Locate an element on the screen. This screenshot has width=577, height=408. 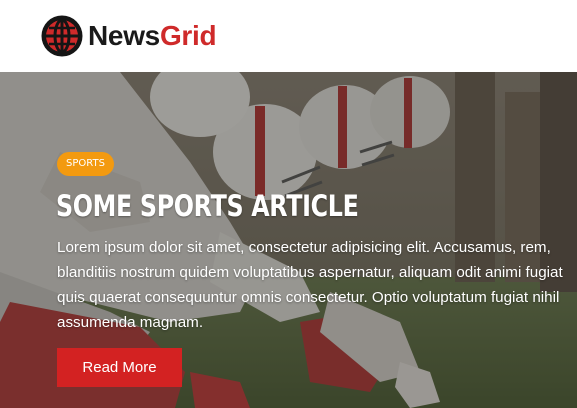
brand-name-news: News is located at coordinates (124, 35).